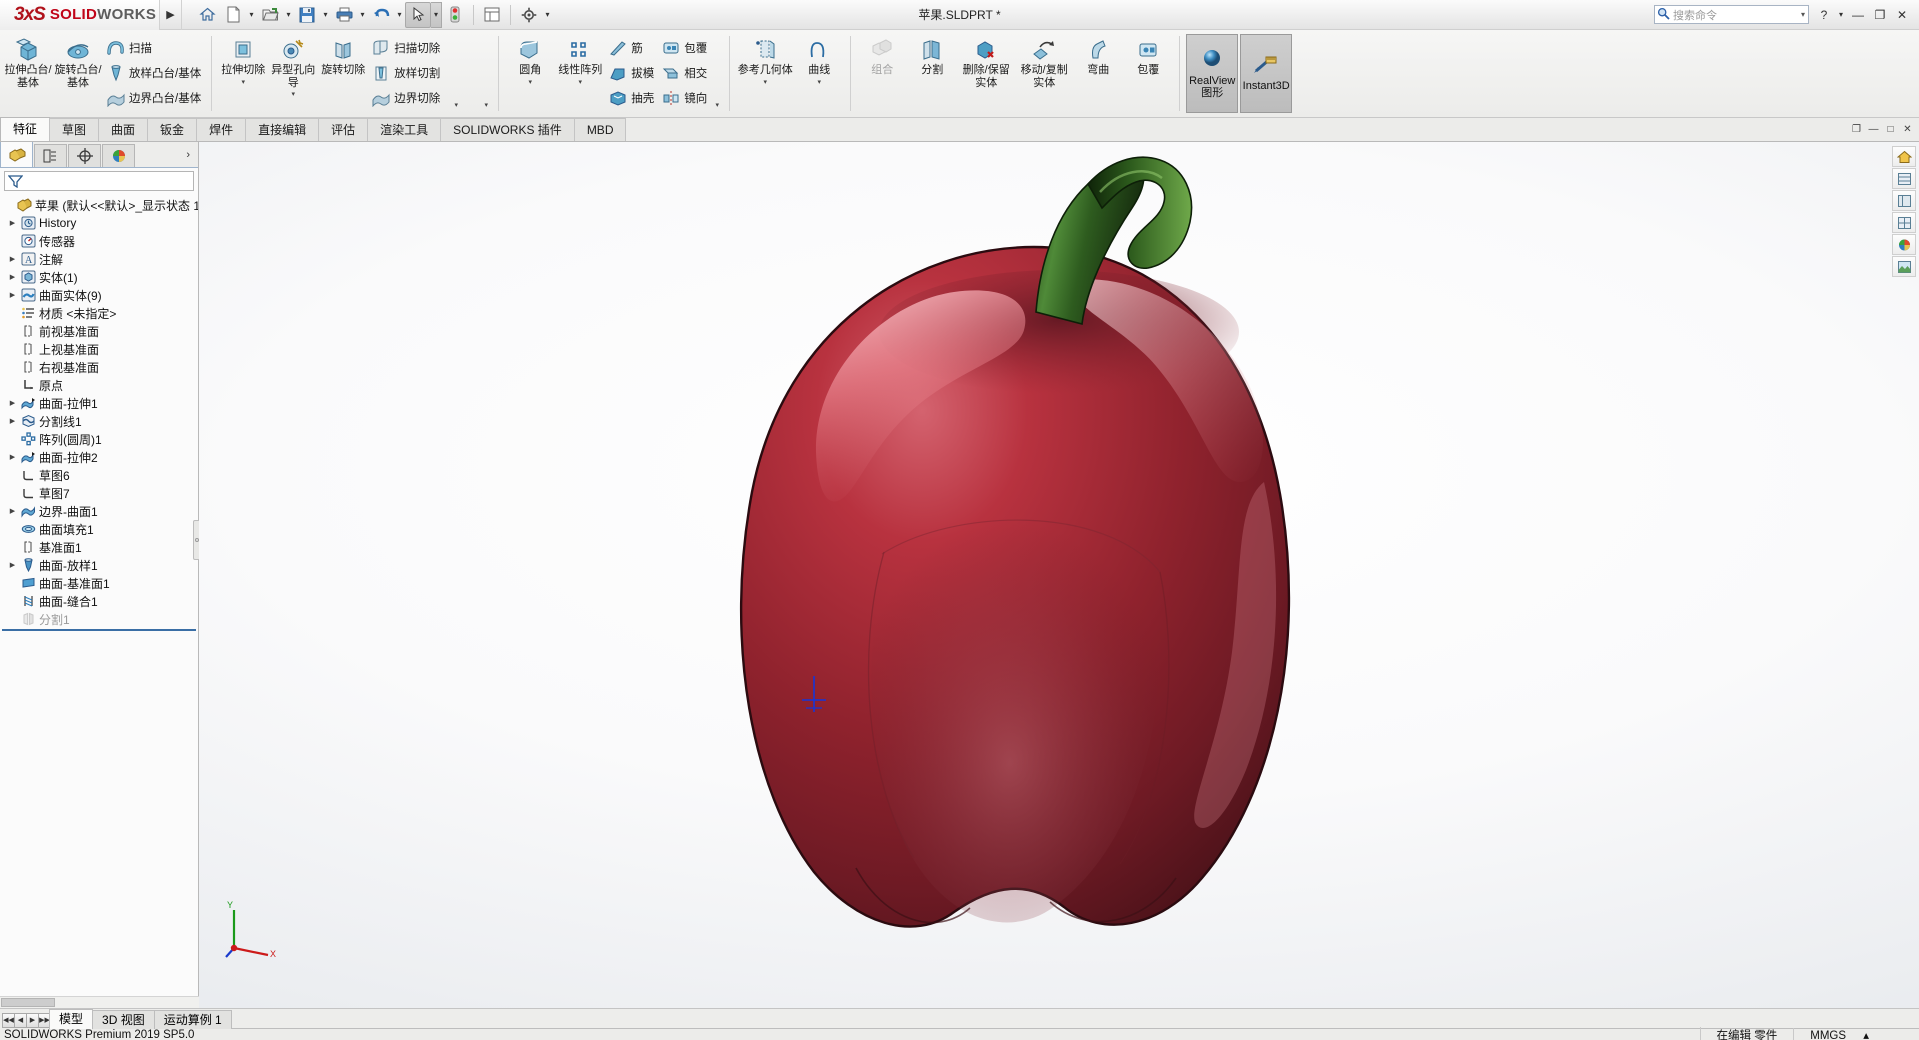  Describe the element at coordinates (344, 15) in the screenshot. I see `print-icon` at that location.